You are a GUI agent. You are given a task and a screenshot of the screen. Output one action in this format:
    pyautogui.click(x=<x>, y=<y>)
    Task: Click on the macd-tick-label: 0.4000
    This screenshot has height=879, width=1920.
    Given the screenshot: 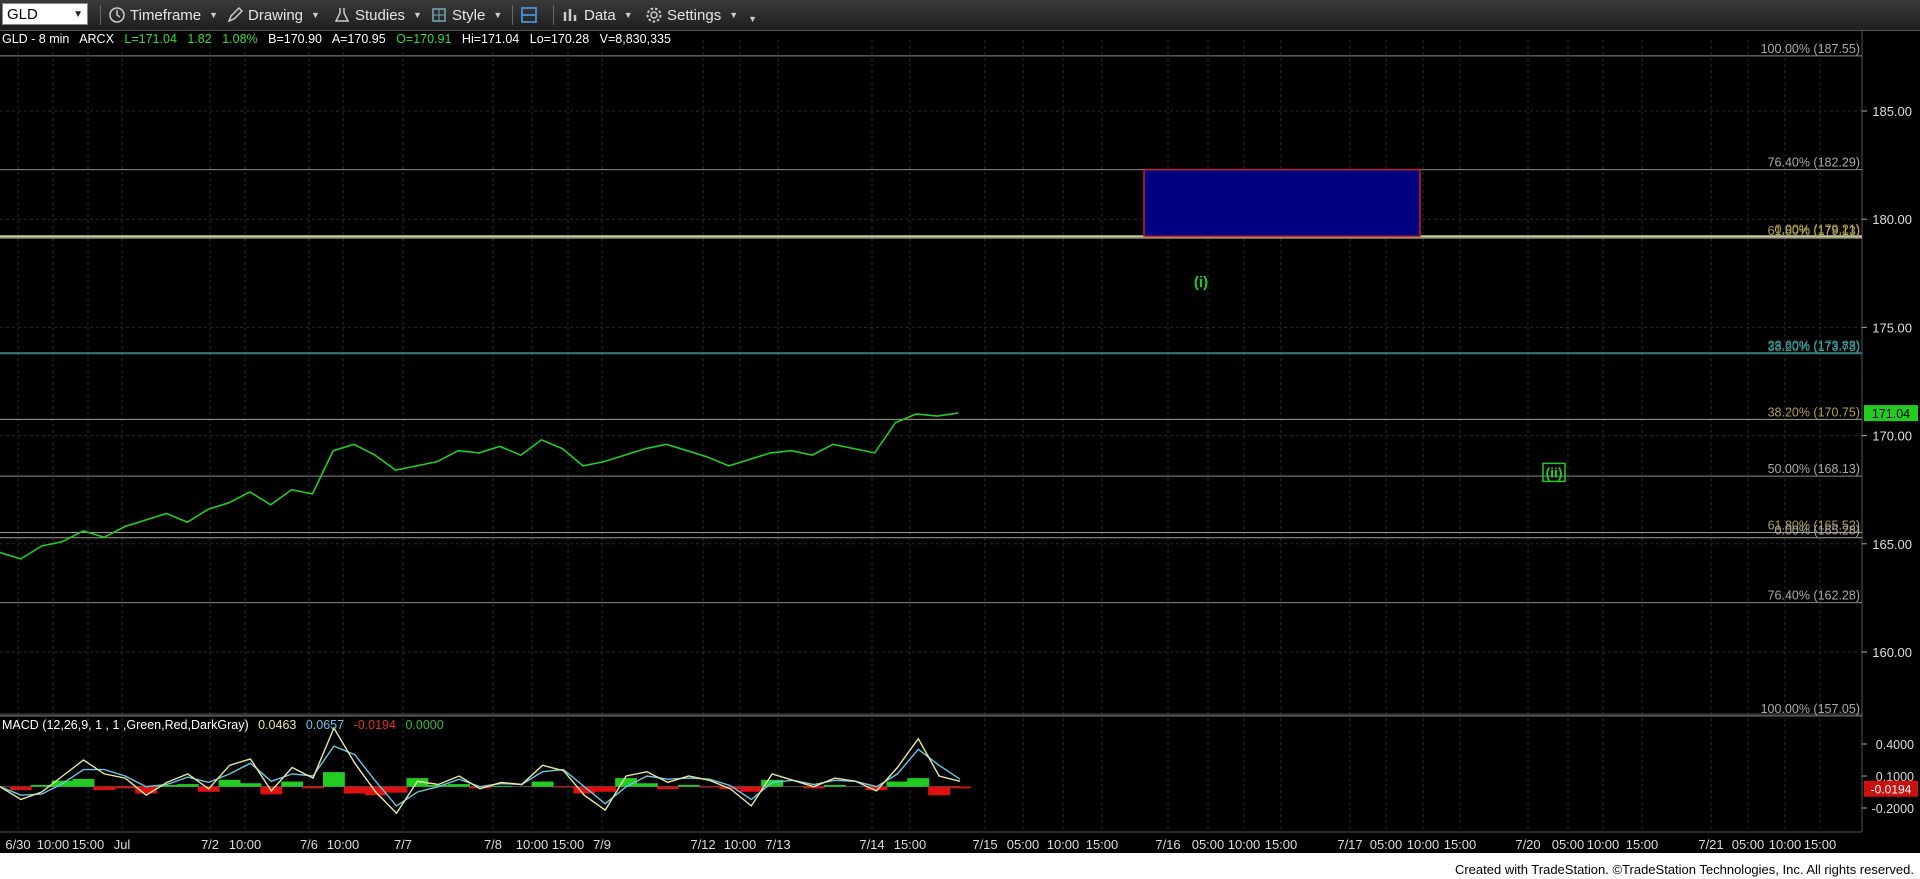 What is the action you would take?
    pyautogui.click(x=1895, y=745)
    